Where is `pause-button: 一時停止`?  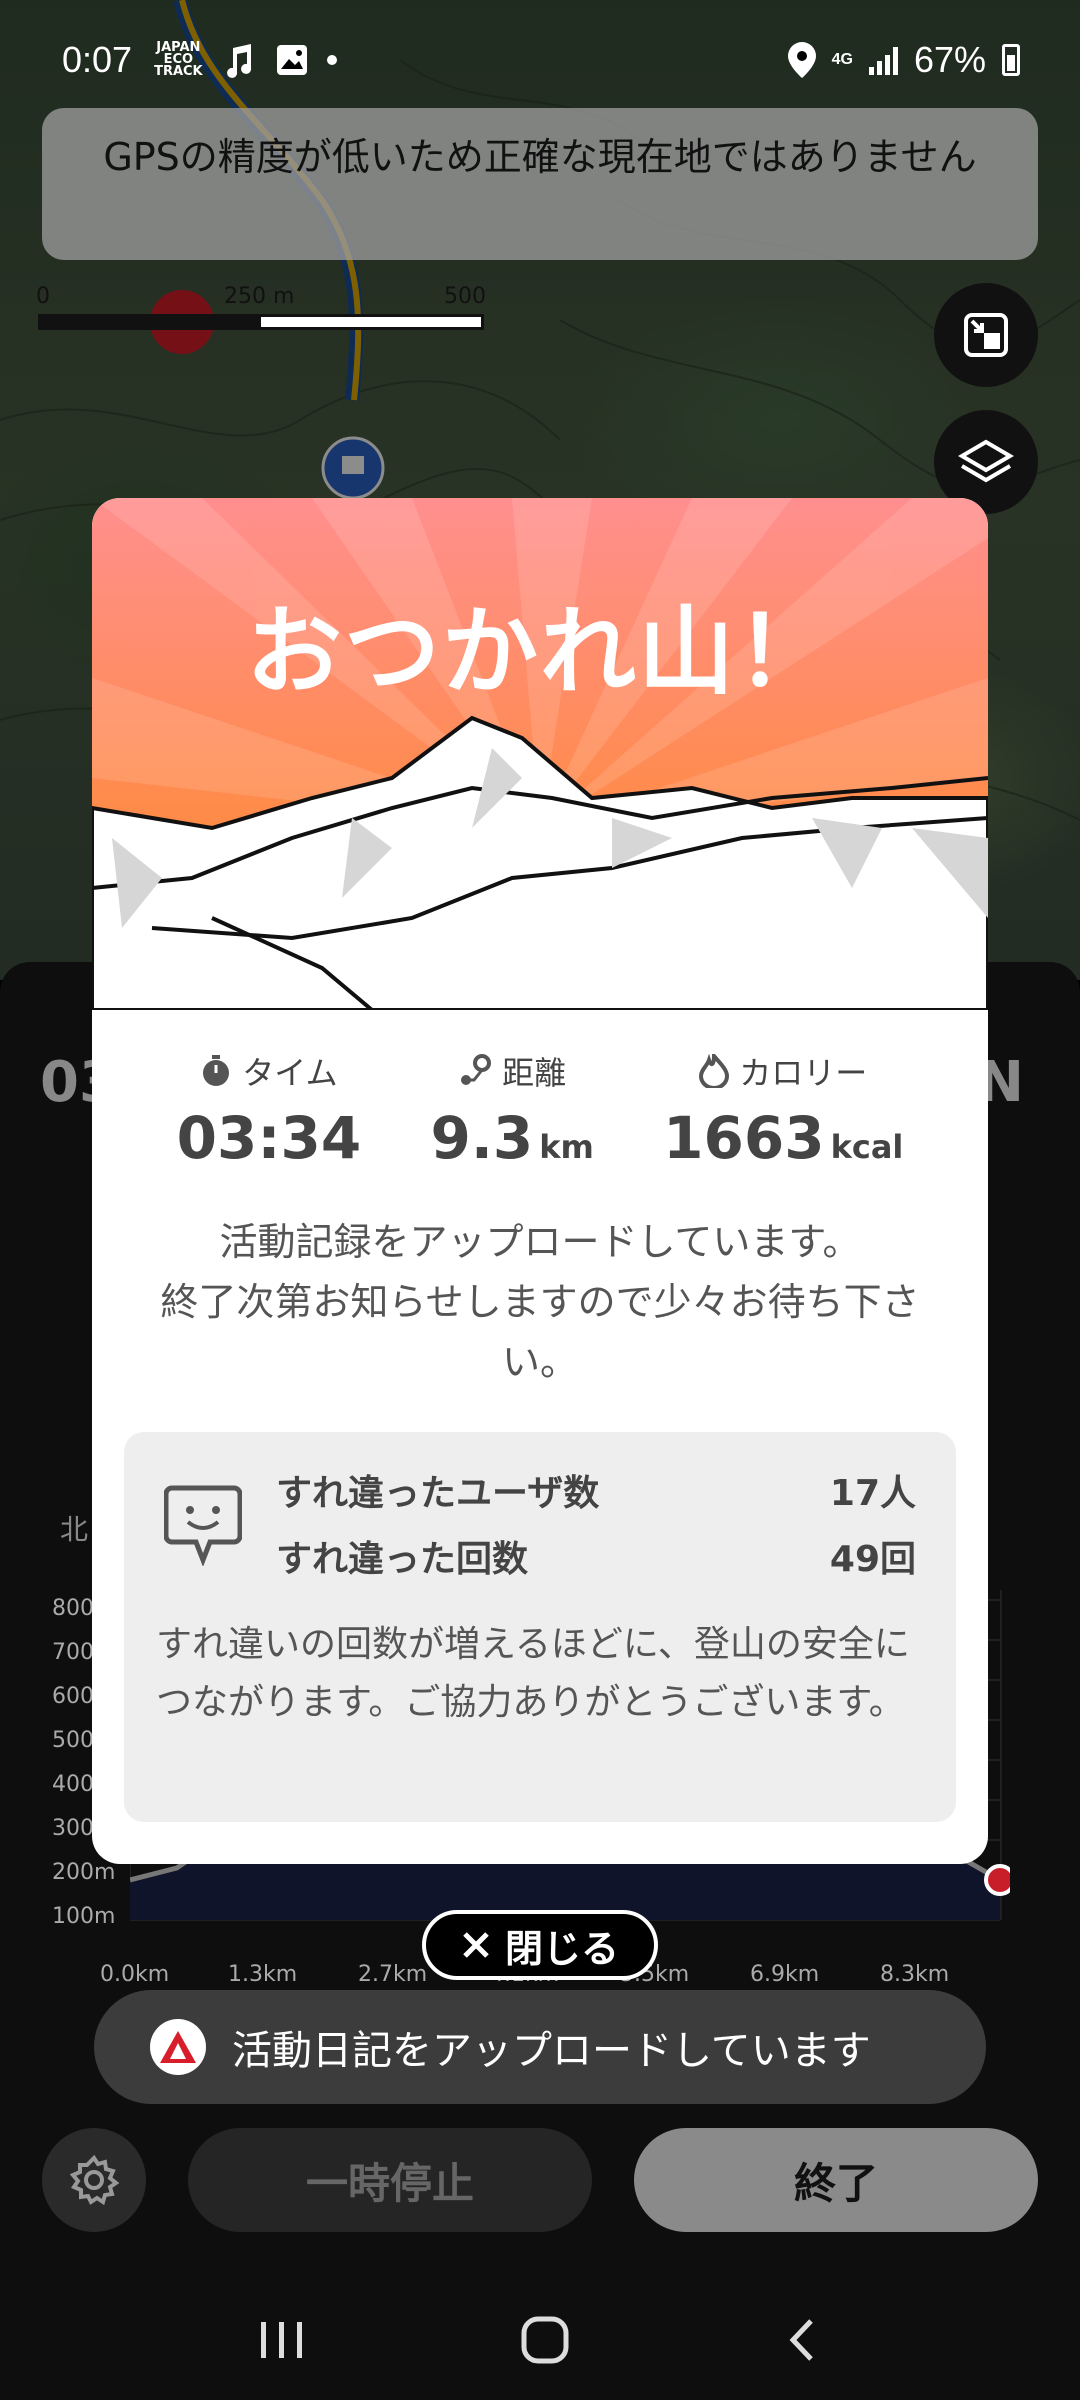 pause-button: 一時停止 is located at coordinates (390, 2180).